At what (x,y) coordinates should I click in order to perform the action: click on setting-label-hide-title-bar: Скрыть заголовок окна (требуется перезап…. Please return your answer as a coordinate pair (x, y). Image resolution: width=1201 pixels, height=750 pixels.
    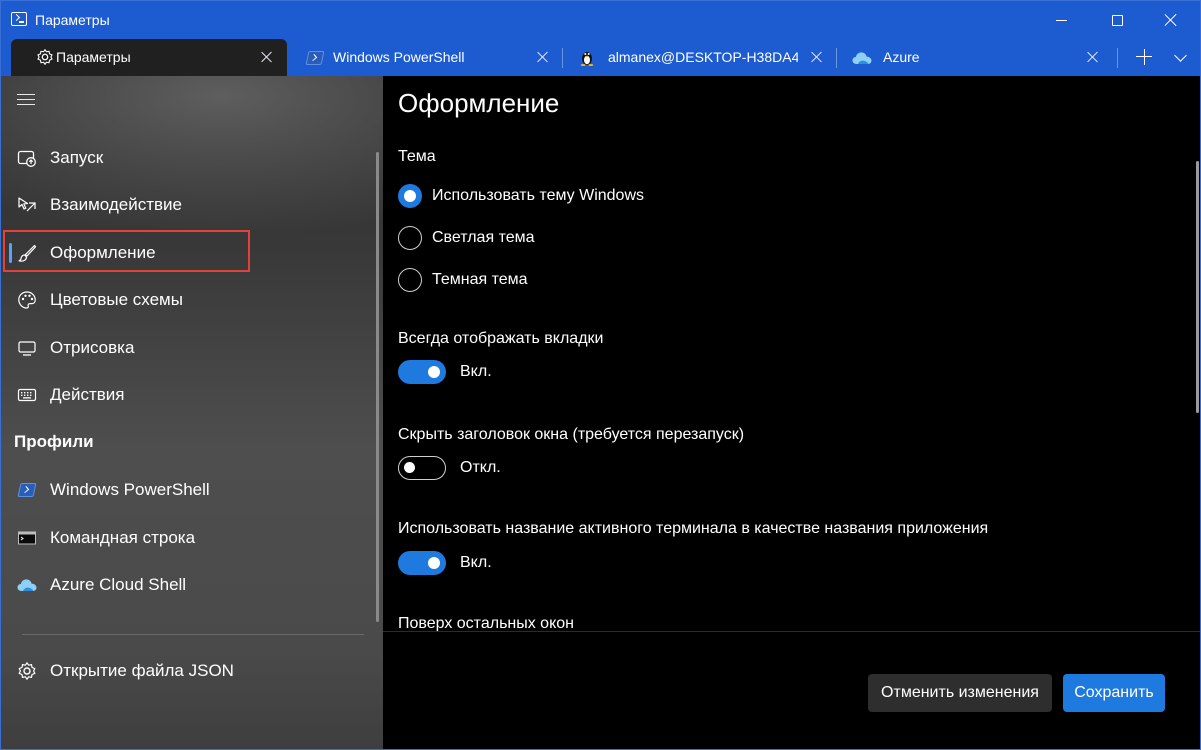
    Looking at the image, I should click on (571, 434).